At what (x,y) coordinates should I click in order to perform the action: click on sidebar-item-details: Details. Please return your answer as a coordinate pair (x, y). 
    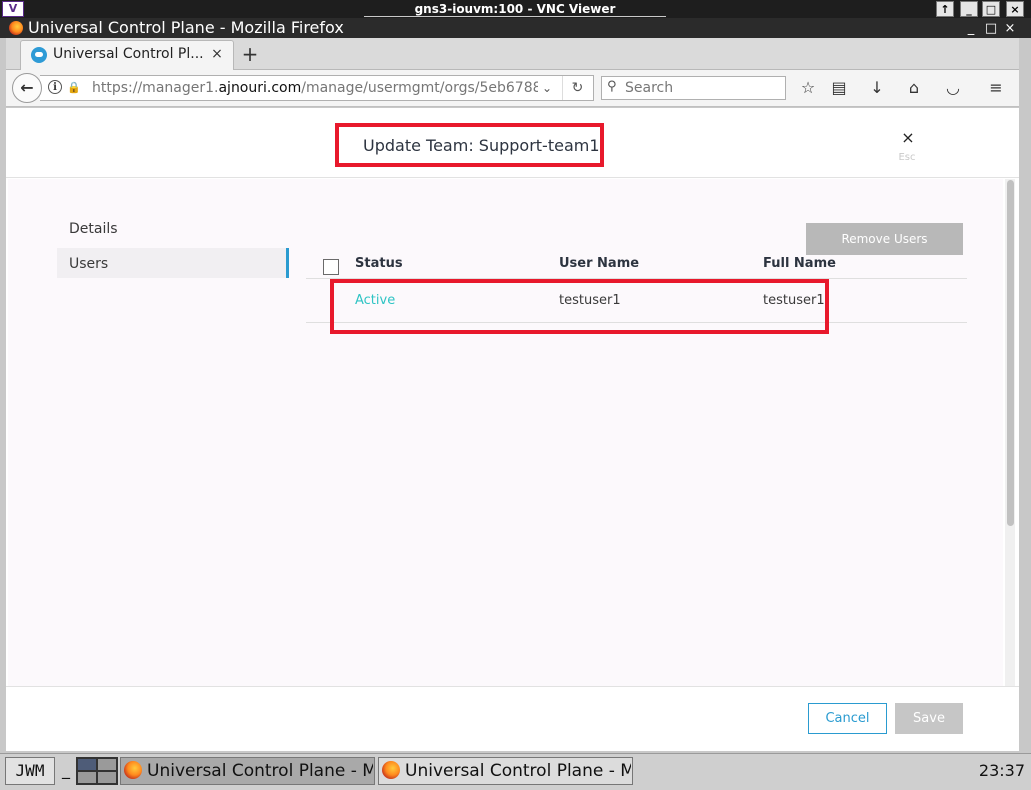
    Looking at the image, I should click on (93, 229).